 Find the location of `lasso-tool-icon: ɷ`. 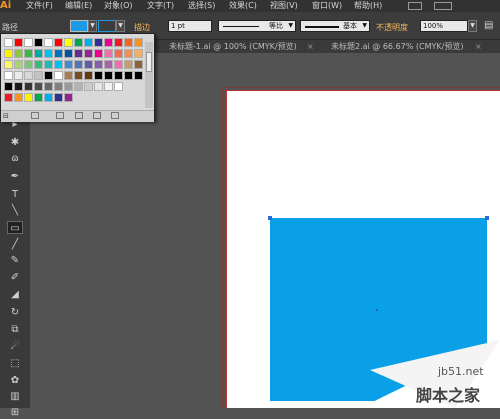

lasso-tool-icon: ɷ is located at coordinates (15, 158).